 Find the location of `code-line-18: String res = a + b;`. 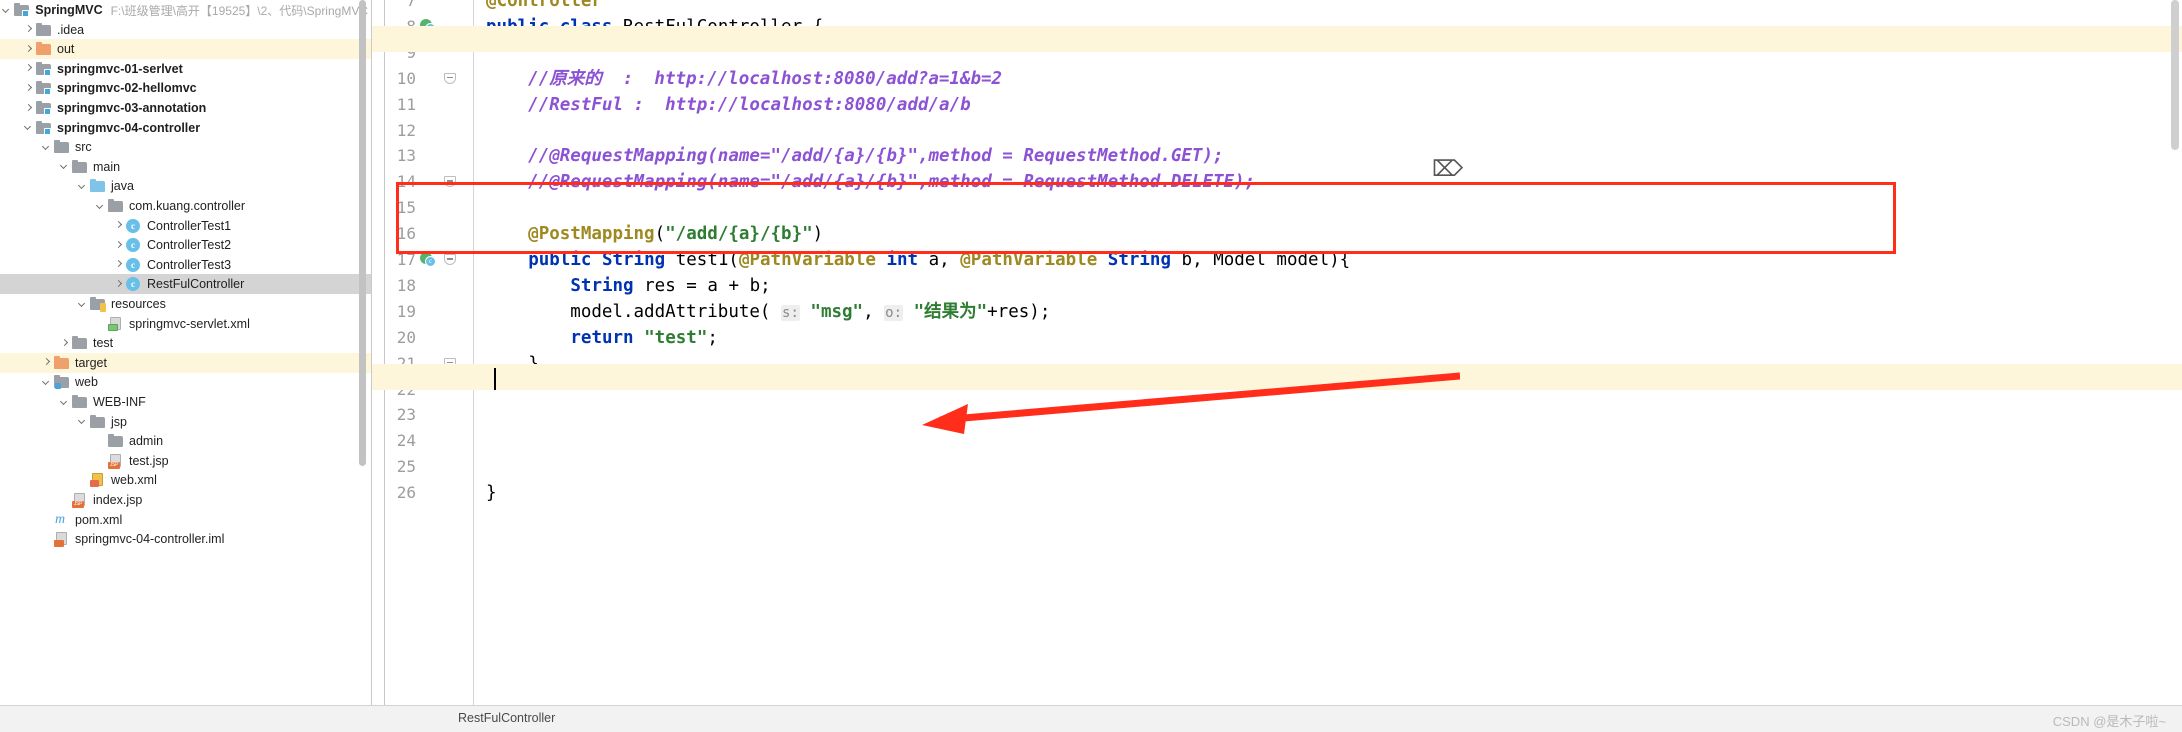

code-line-18: String res = a + b; is located at coordinates (628, 286).